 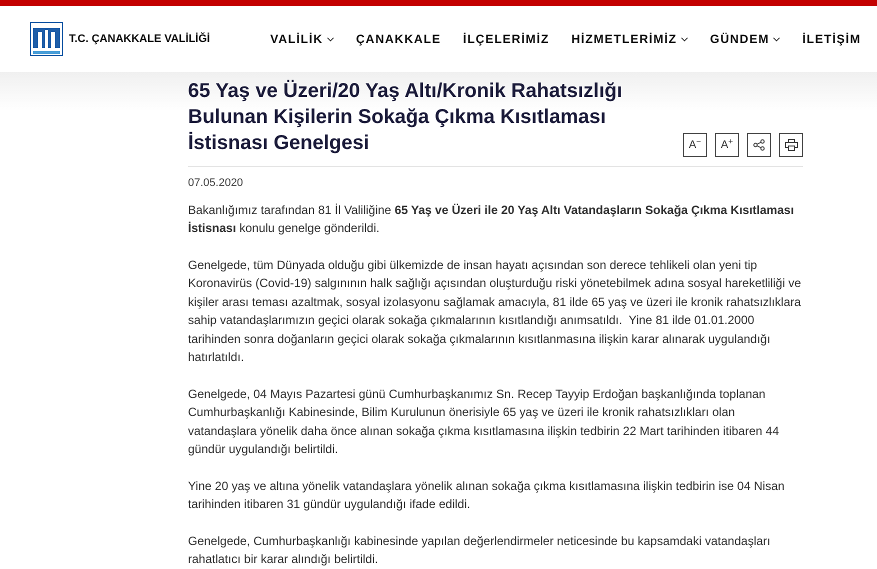 I want to click on paragraph: Bakanlığımız tarafından 81 İl Valiliğine 65 Yaş ve Üzeri ile 20 Yaş Altı Vatandaşların Sokağa Çıkma Kısıtlaması İstisnası konulu genelge gönderildi., so click(x=491, y=219).